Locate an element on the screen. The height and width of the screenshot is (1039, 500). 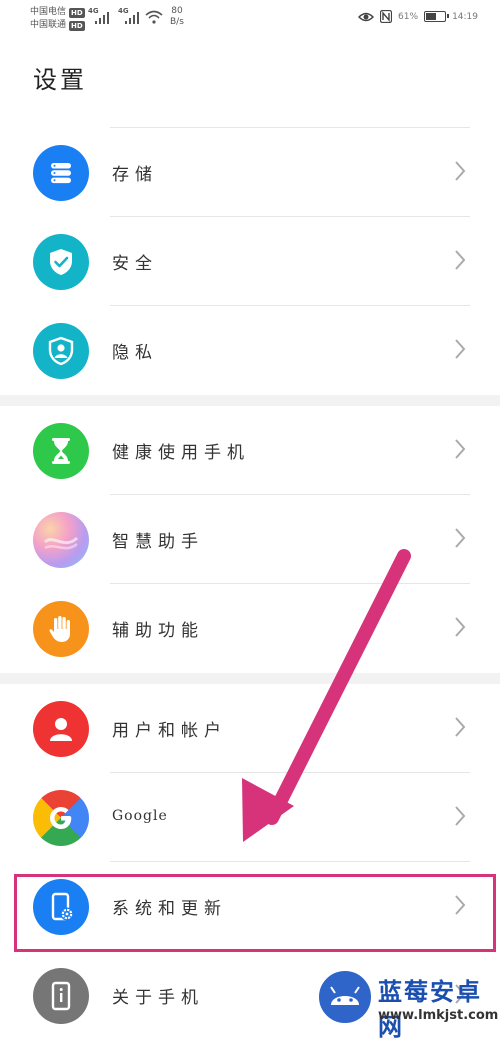
settings-item-label: 隐私 is located at coordinates (135, 353).